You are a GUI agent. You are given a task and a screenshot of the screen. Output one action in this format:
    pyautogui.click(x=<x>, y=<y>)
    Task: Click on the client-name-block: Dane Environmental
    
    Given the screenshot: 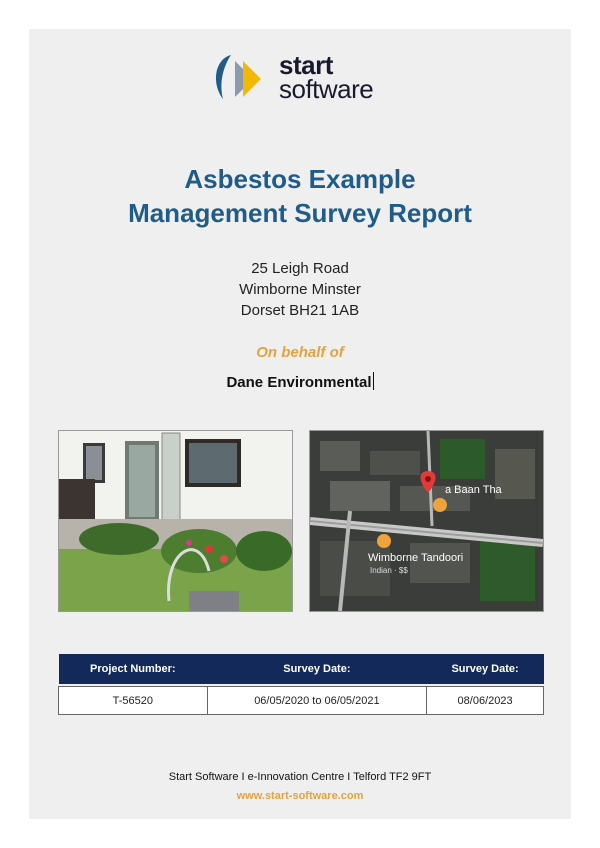 What is the action you would take?
    pyautogui.click(x=300, y=381)
    